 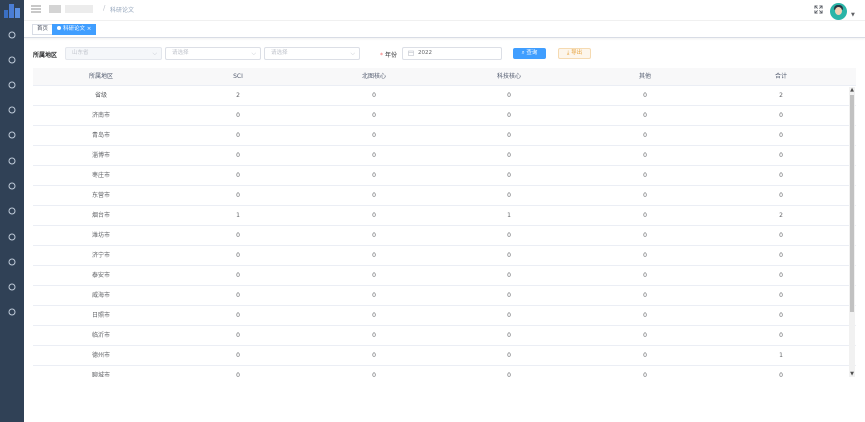 I want to click on caret-down-icon: ▼, so click(x=853, y=15).